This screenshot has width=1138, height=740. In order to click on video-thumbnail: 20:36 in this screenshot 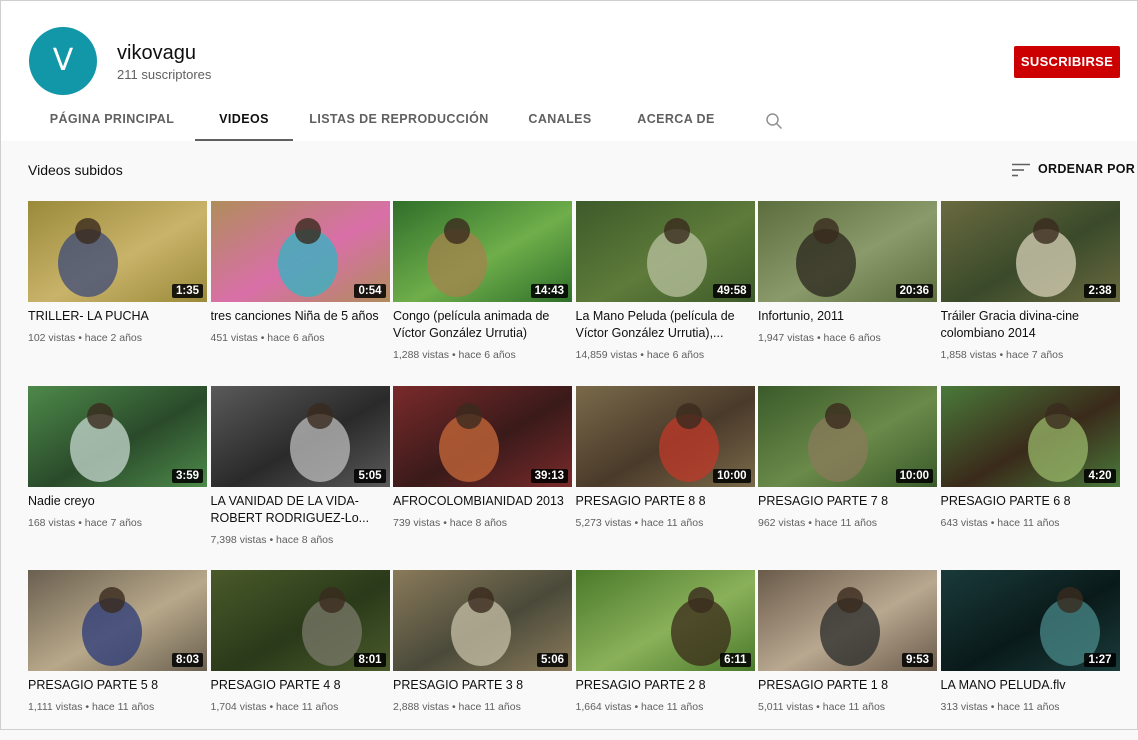, I will do `click(847, 251)`.